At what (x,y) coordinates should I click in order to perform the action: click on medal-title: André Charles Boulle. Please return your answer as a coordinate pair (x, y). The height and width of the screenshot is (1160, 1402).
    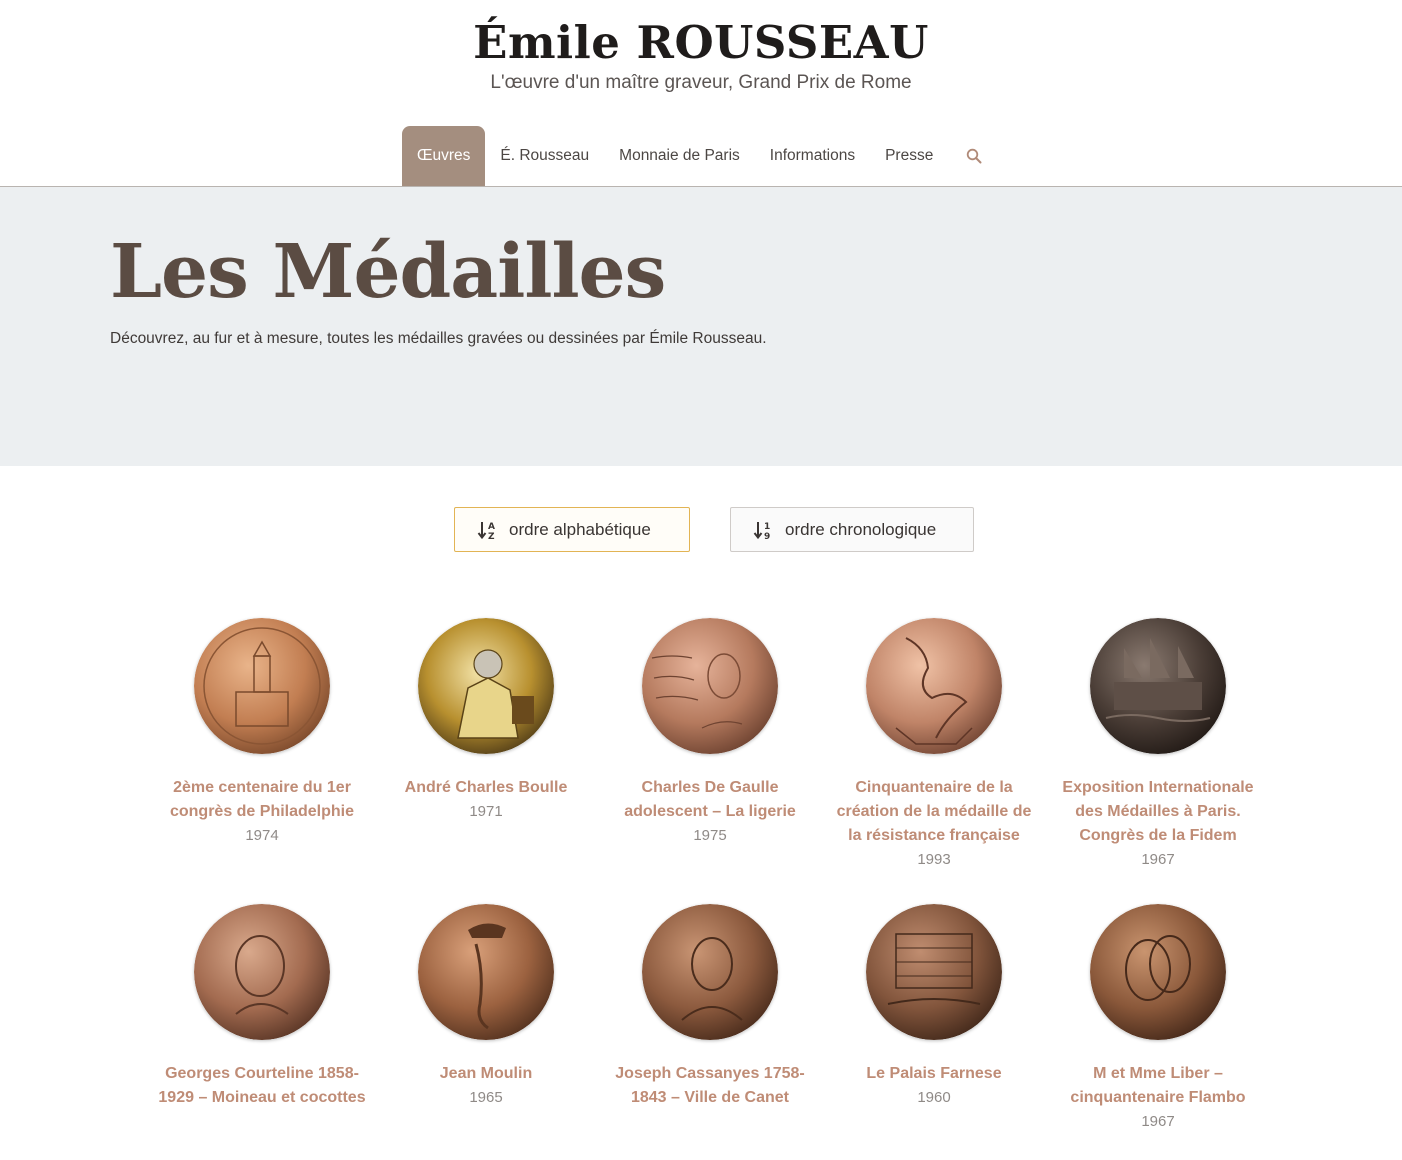
    Looking at the image, I should click on (486, 788).